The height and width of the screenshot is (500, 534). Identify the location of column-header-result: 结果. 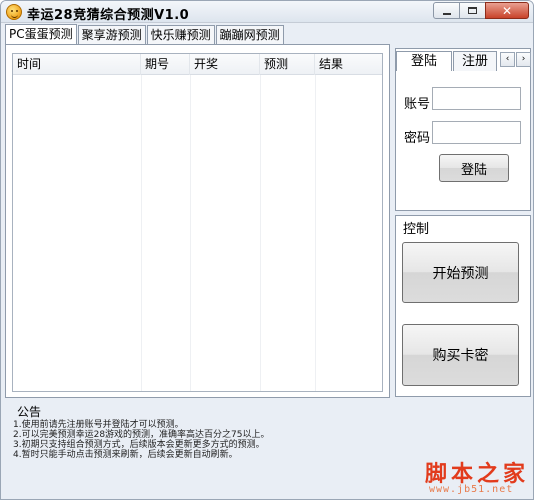
(348, 64).